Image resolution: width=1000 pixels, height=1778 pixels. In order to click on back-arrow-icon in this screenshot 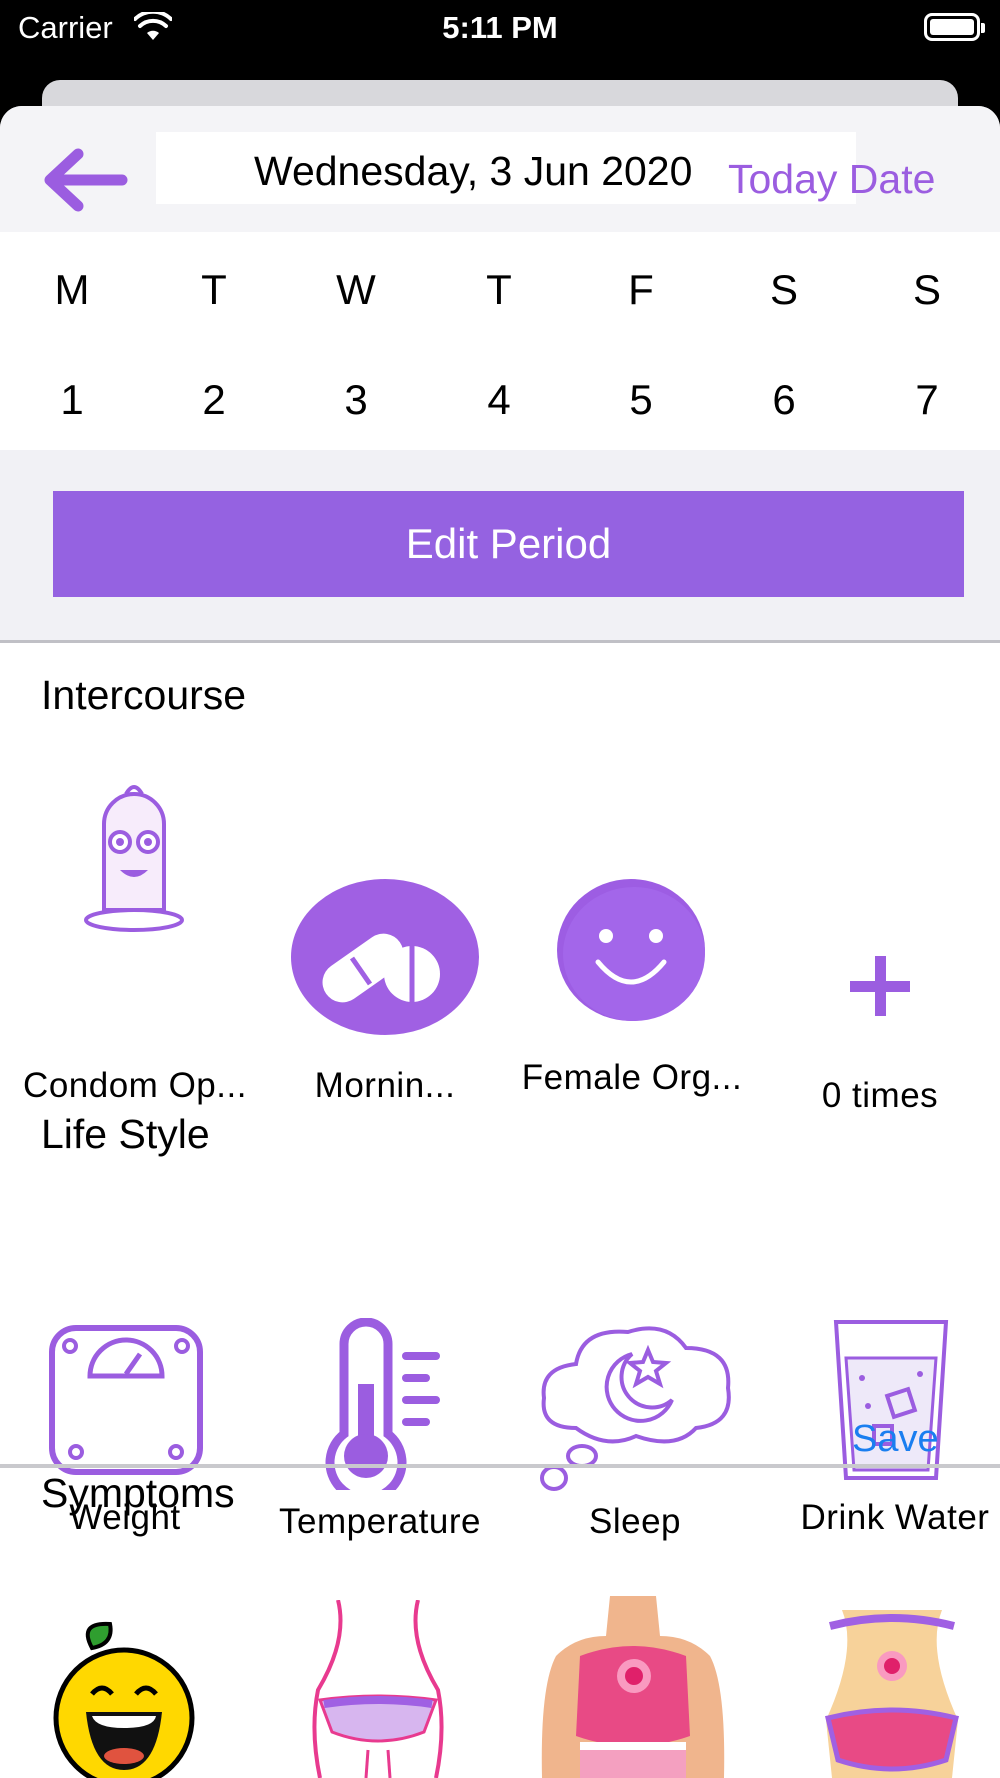, I will do `click(86, 180)`.